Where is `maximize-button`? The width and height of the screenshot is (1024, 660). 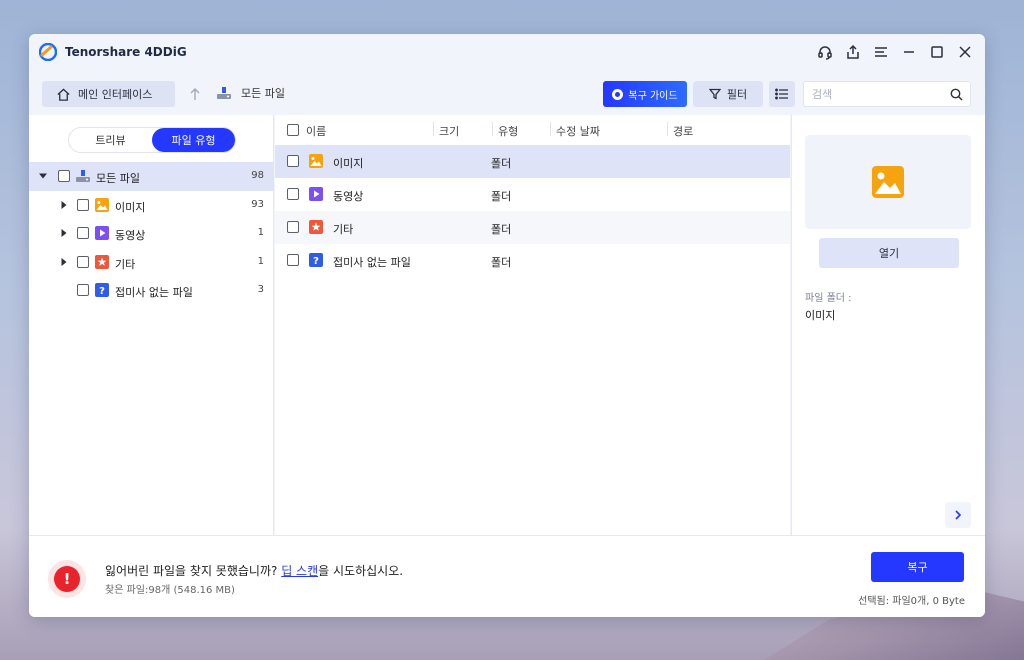 maximize-button is located at coordinates (937, 52).